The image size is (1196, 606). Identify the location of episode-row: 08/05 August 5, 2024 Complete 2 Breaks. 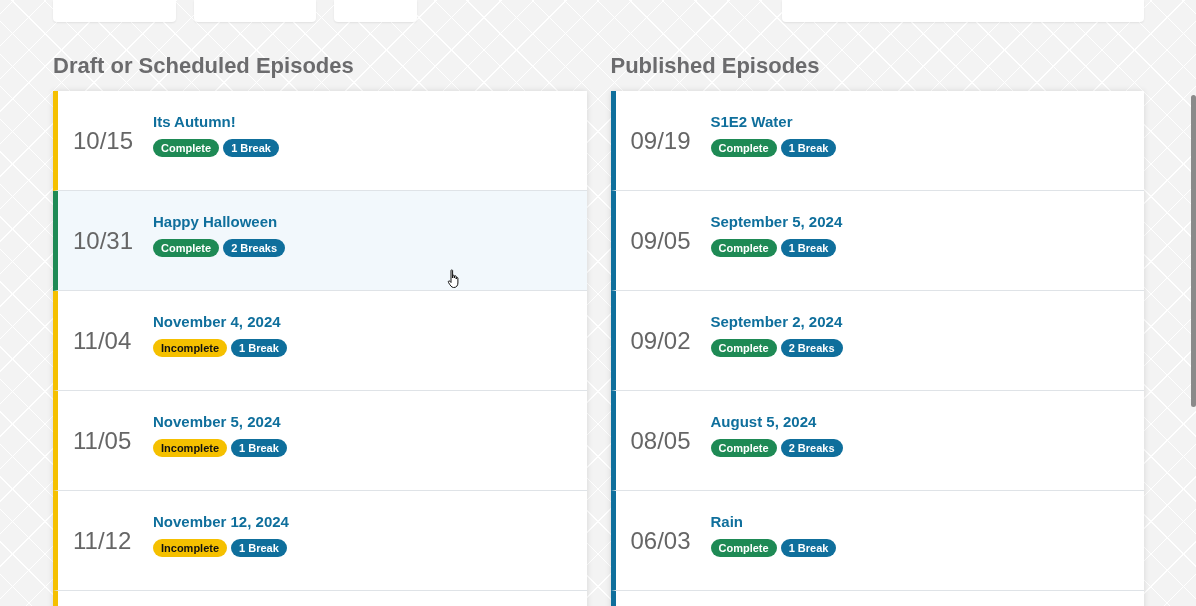
(877, 441).